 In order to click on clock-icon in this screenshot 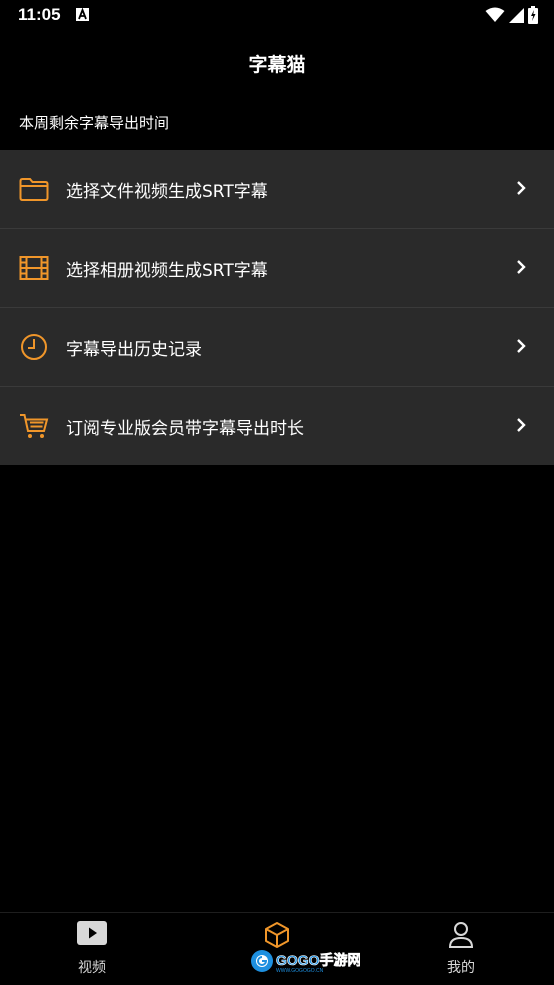, I will do `click(34, 347)`.